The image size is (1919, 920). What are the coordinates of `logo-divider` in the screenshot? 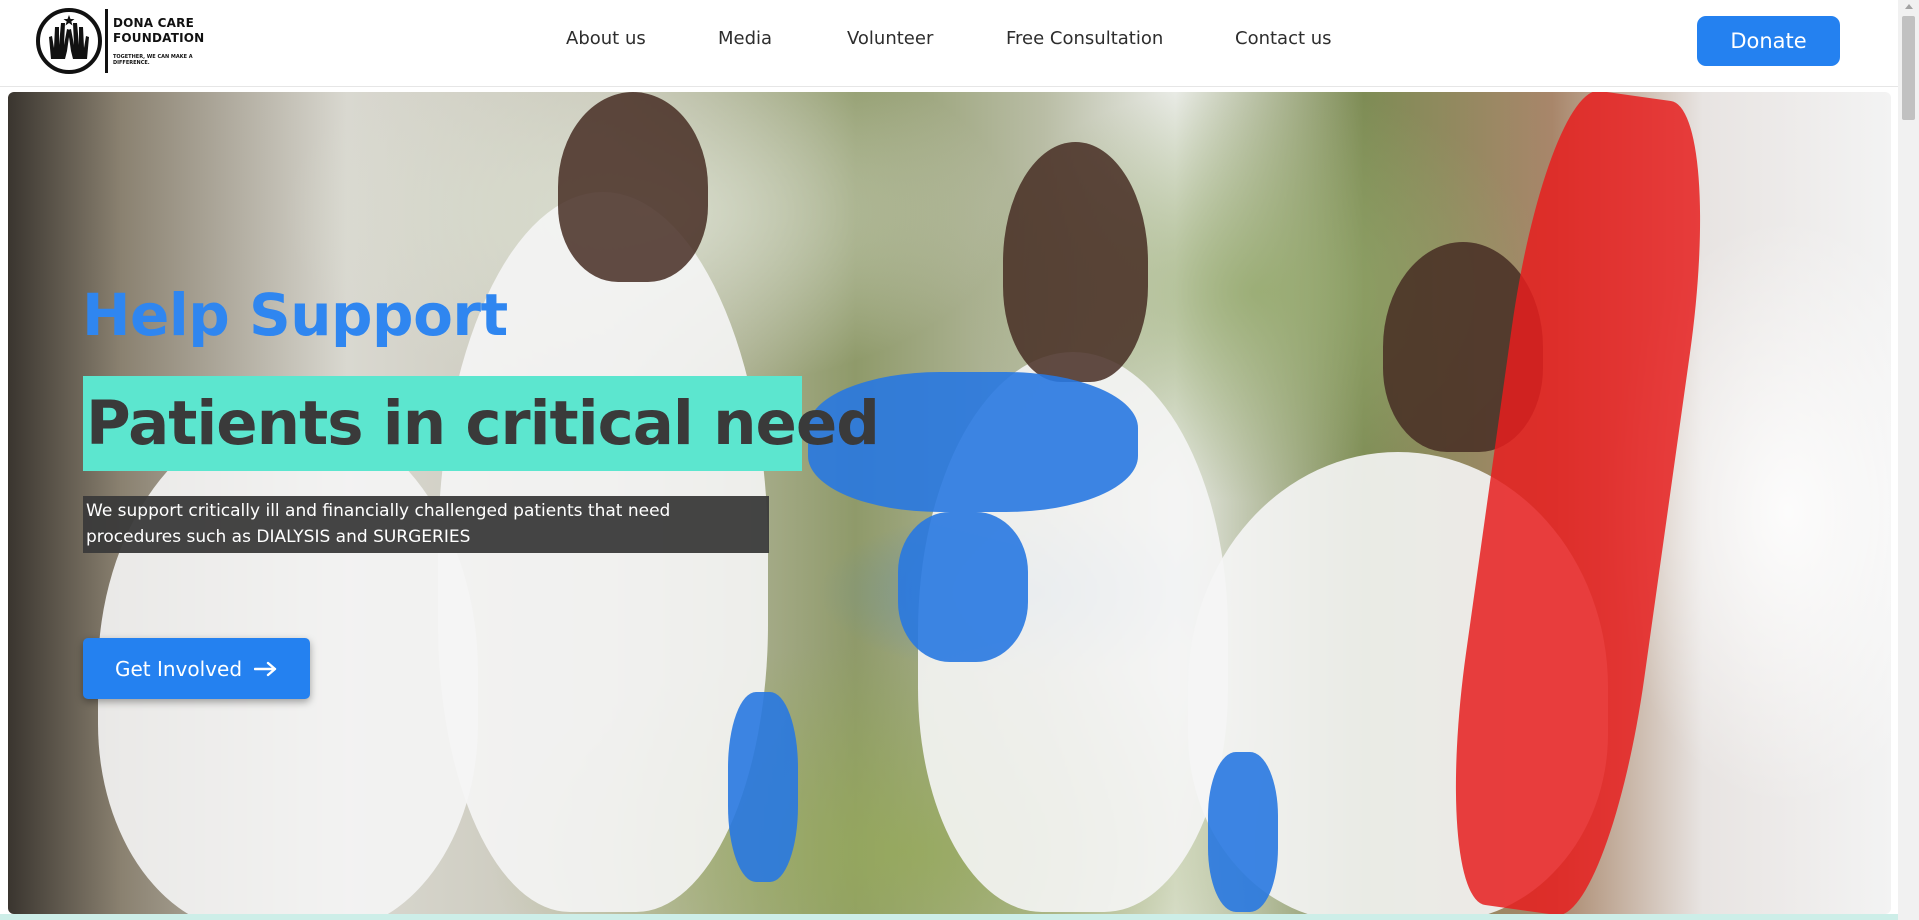 It's located at (106, 41).